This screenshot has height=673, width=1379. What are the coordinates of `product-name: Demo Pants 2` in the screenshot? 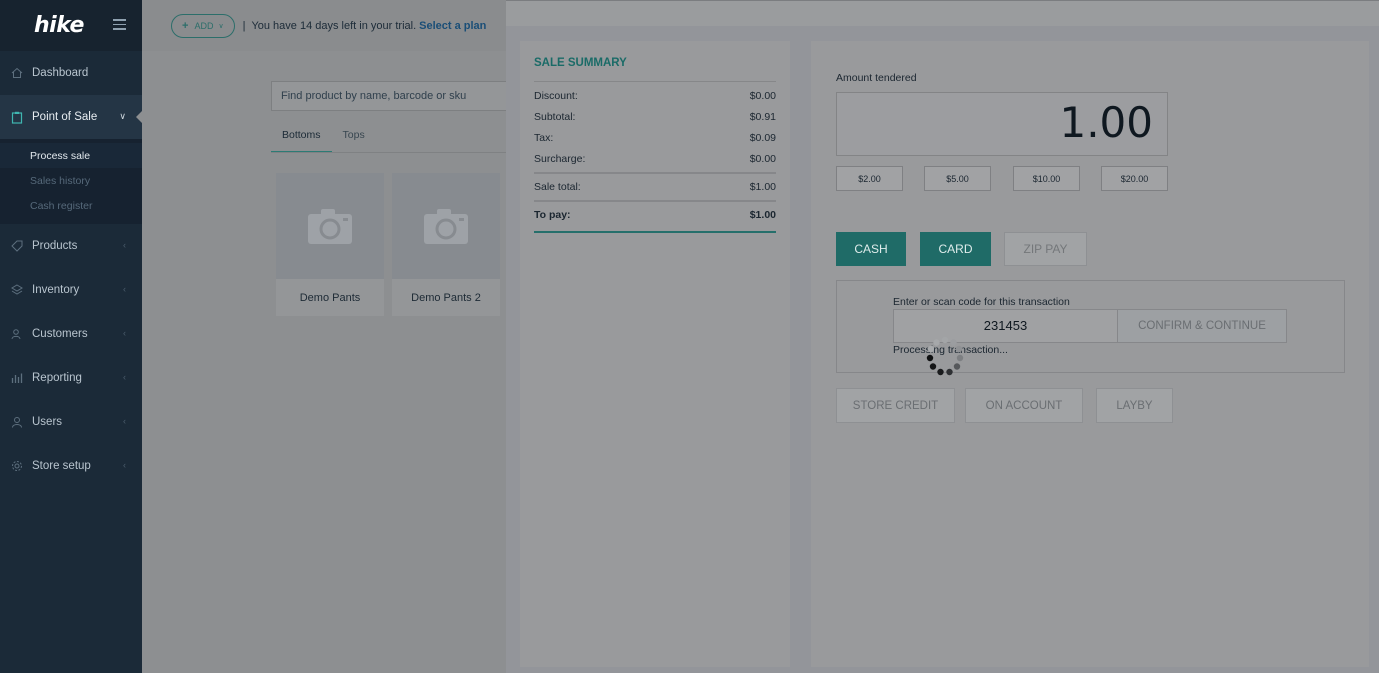 It's located at (446, 297).